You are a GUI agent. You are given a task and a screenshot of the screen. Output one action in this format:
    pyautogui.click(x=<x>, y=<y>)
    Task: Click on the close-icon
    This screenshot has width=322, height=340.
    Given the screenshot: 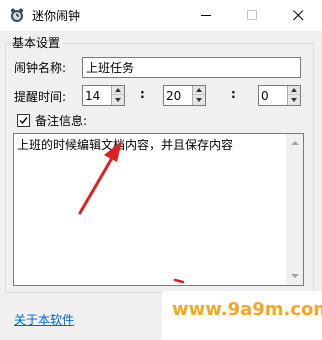 What is the action you would take?
    pyautogui.click(x=298, y=15)
    